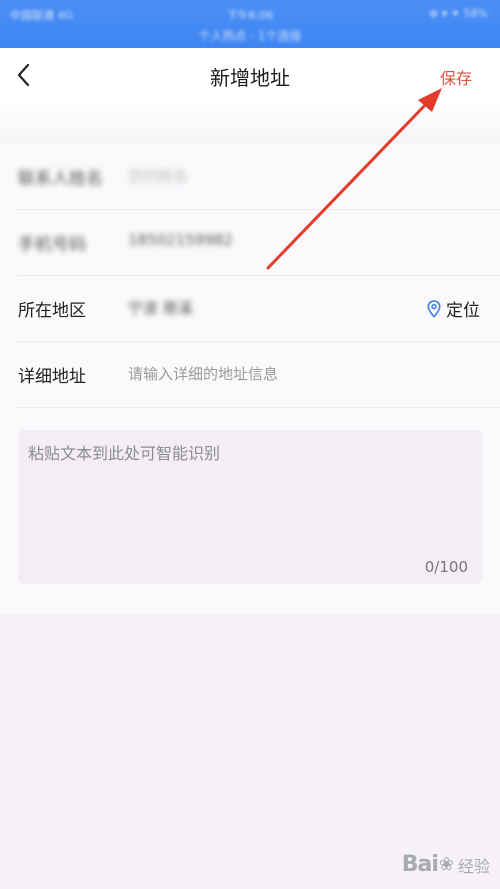  Describe the element at coordinates (52, 311) in the screenshot. I see `region-label: 所在地区` at that location.